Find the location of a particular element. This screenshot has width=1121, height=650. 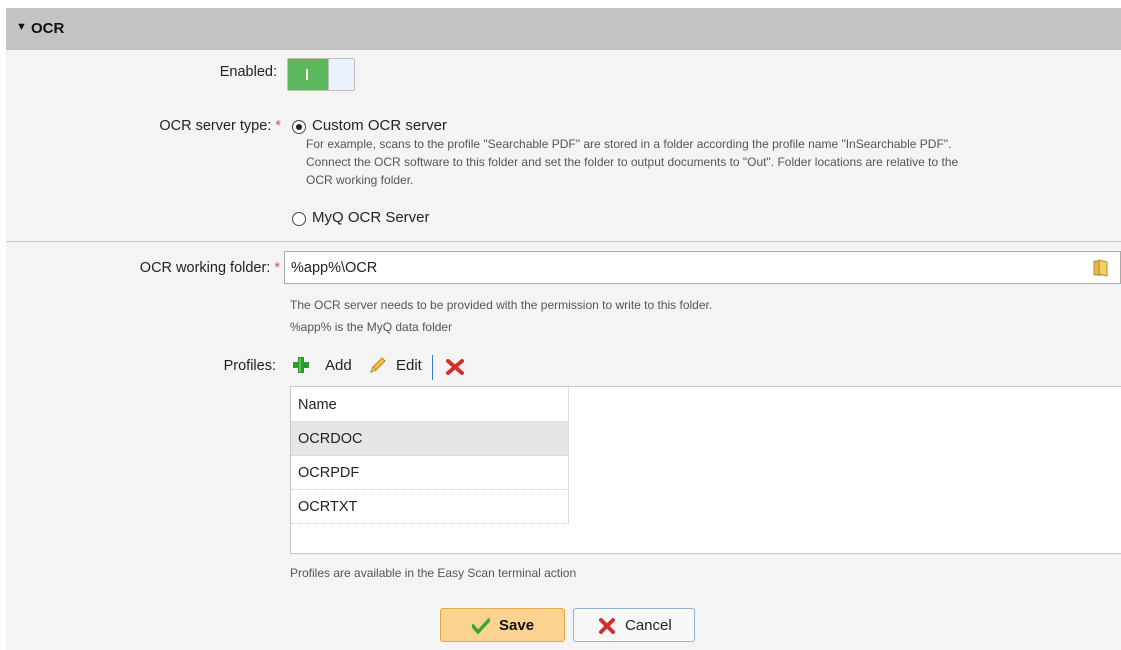

edit-label: Edit is located at coordinates (409, 365).